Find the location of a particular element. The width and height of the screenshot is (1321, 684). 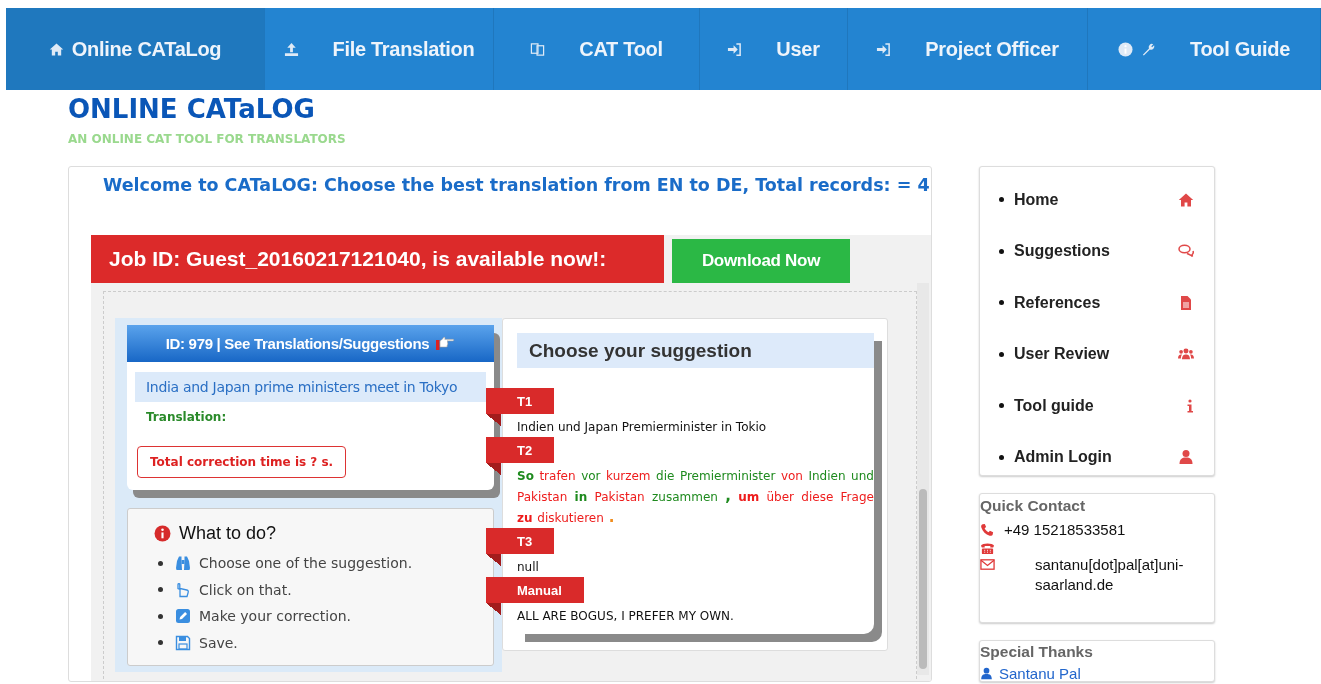

save-icon is located at coordinates (183, 642).